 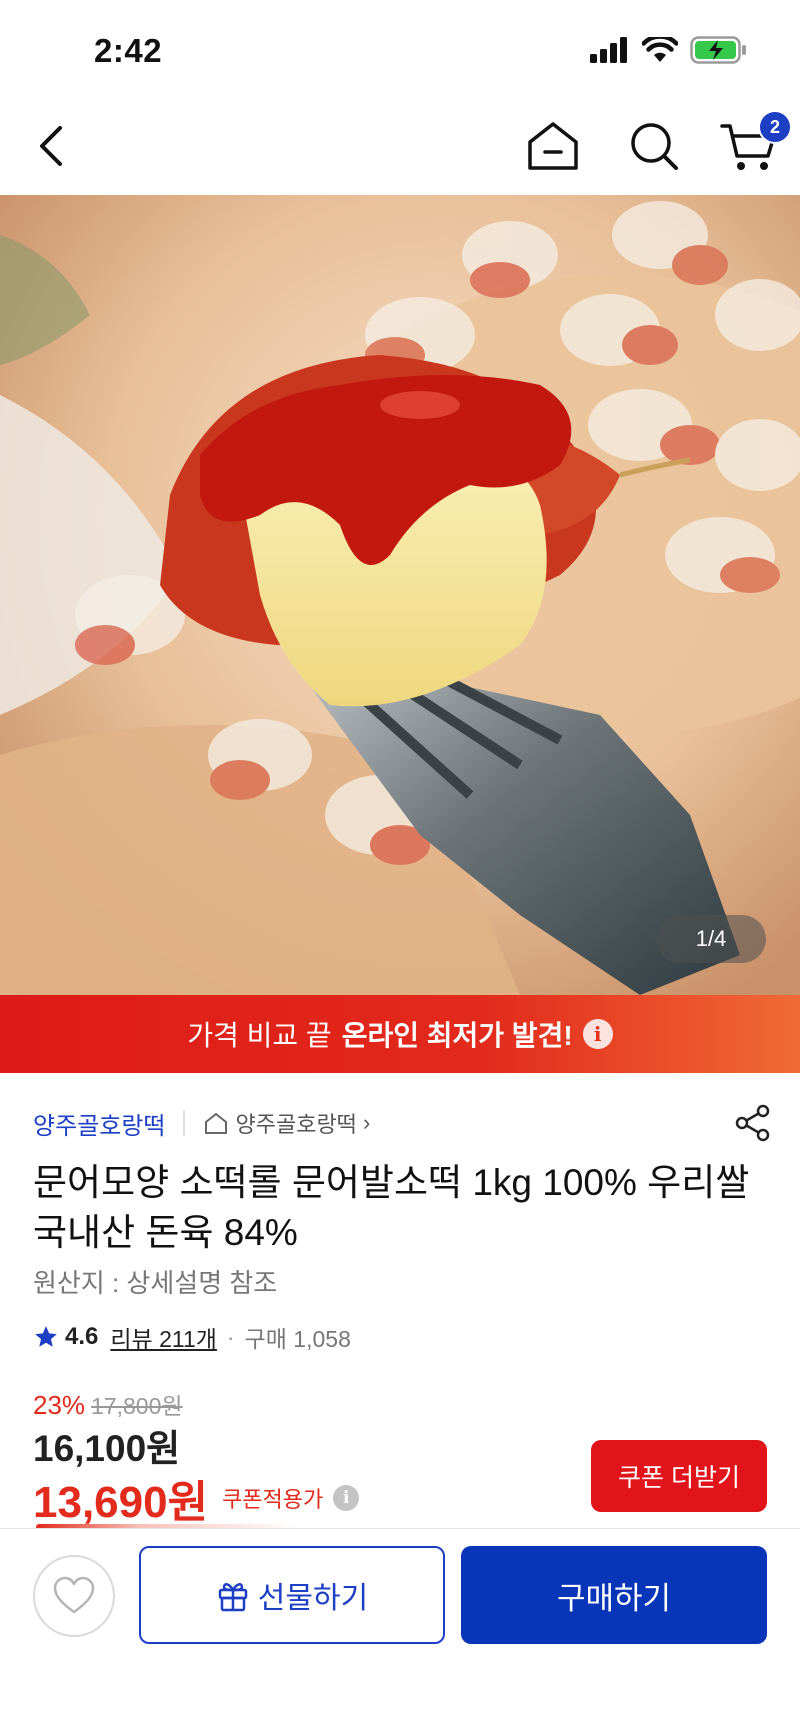 I want to click on more-coupon-button: 쿠폰 더받기, so click(x=679, y=1476).